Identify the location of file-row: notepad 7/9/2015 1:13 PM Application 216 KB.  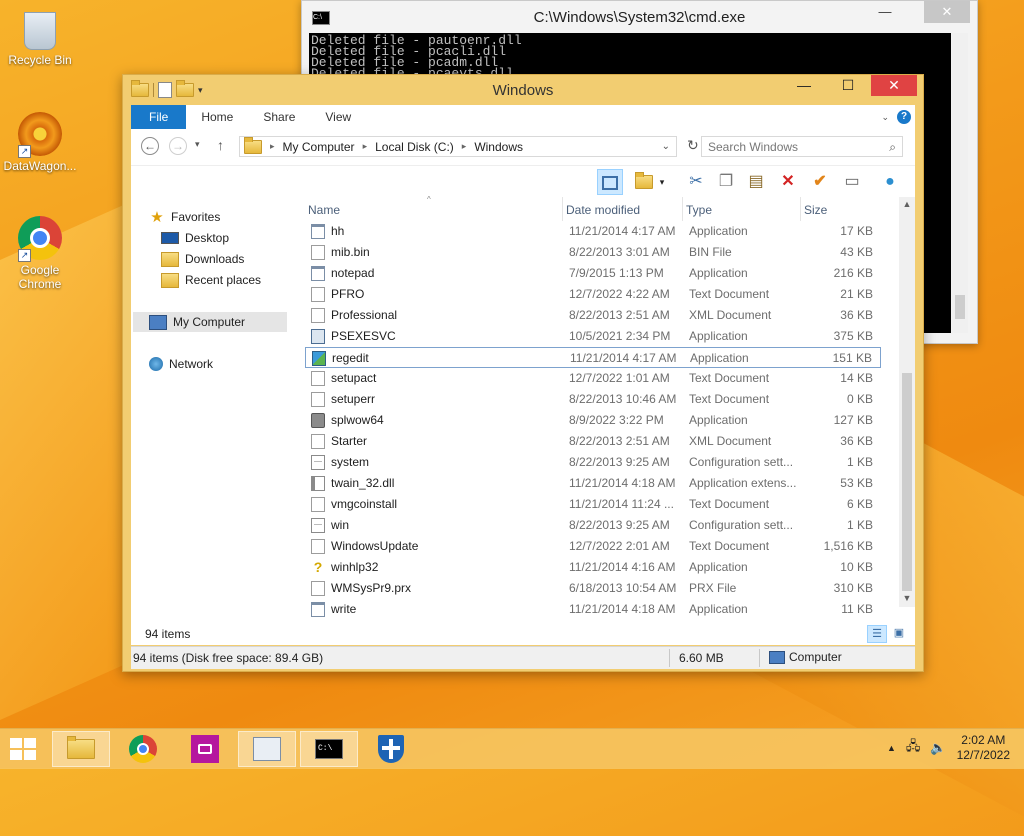
(593, 273).